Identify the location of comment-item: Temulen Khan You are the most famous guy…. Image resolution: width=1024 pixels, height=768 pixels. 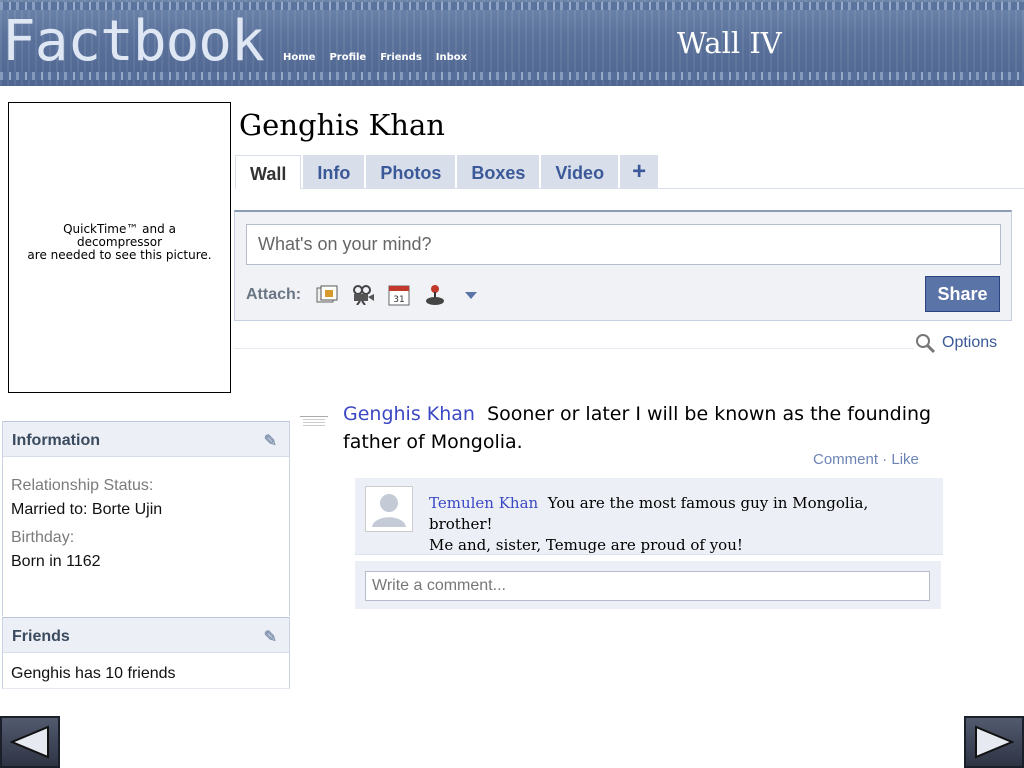
(649, 516).